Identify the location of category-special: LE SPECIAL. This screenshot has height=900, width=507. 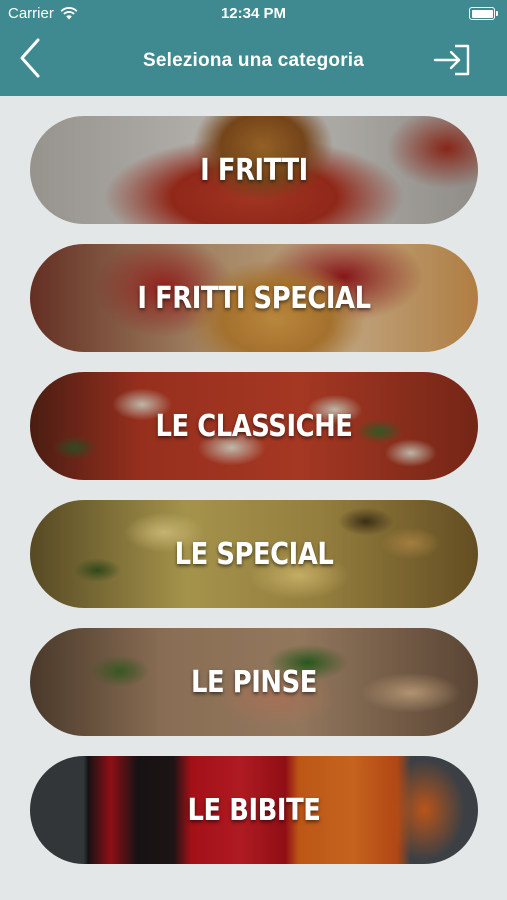
(254, 554).